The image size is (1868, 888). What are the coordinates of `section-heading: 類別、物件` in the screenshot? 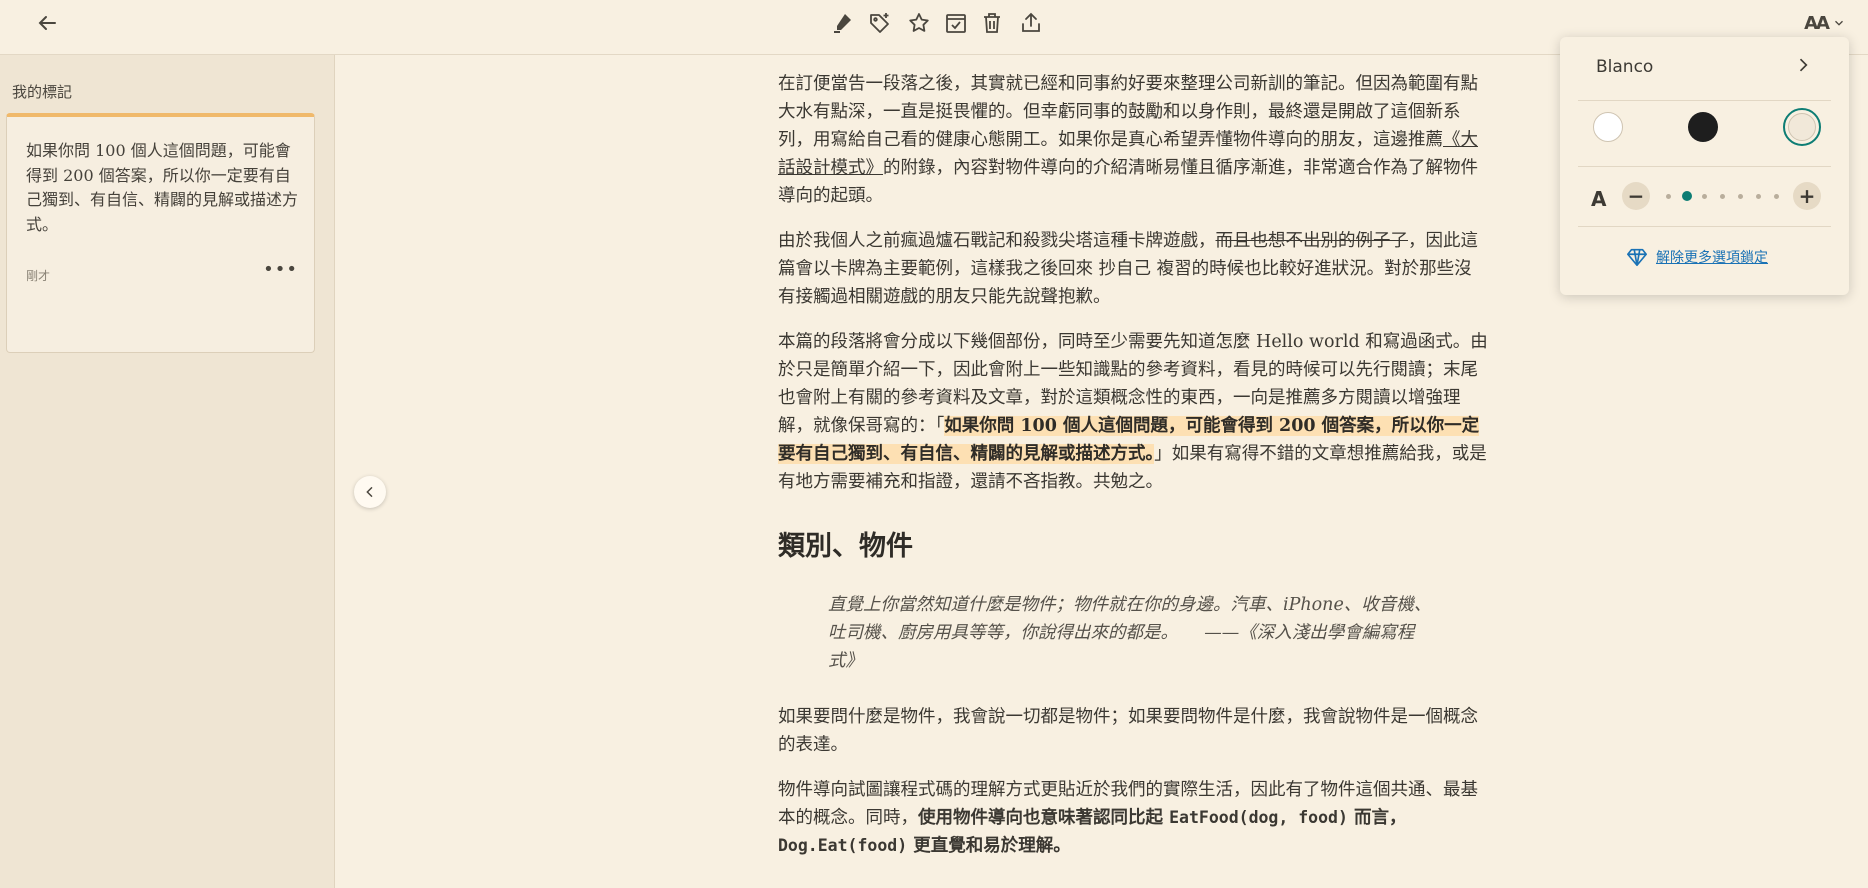 It's located at (845, 546).